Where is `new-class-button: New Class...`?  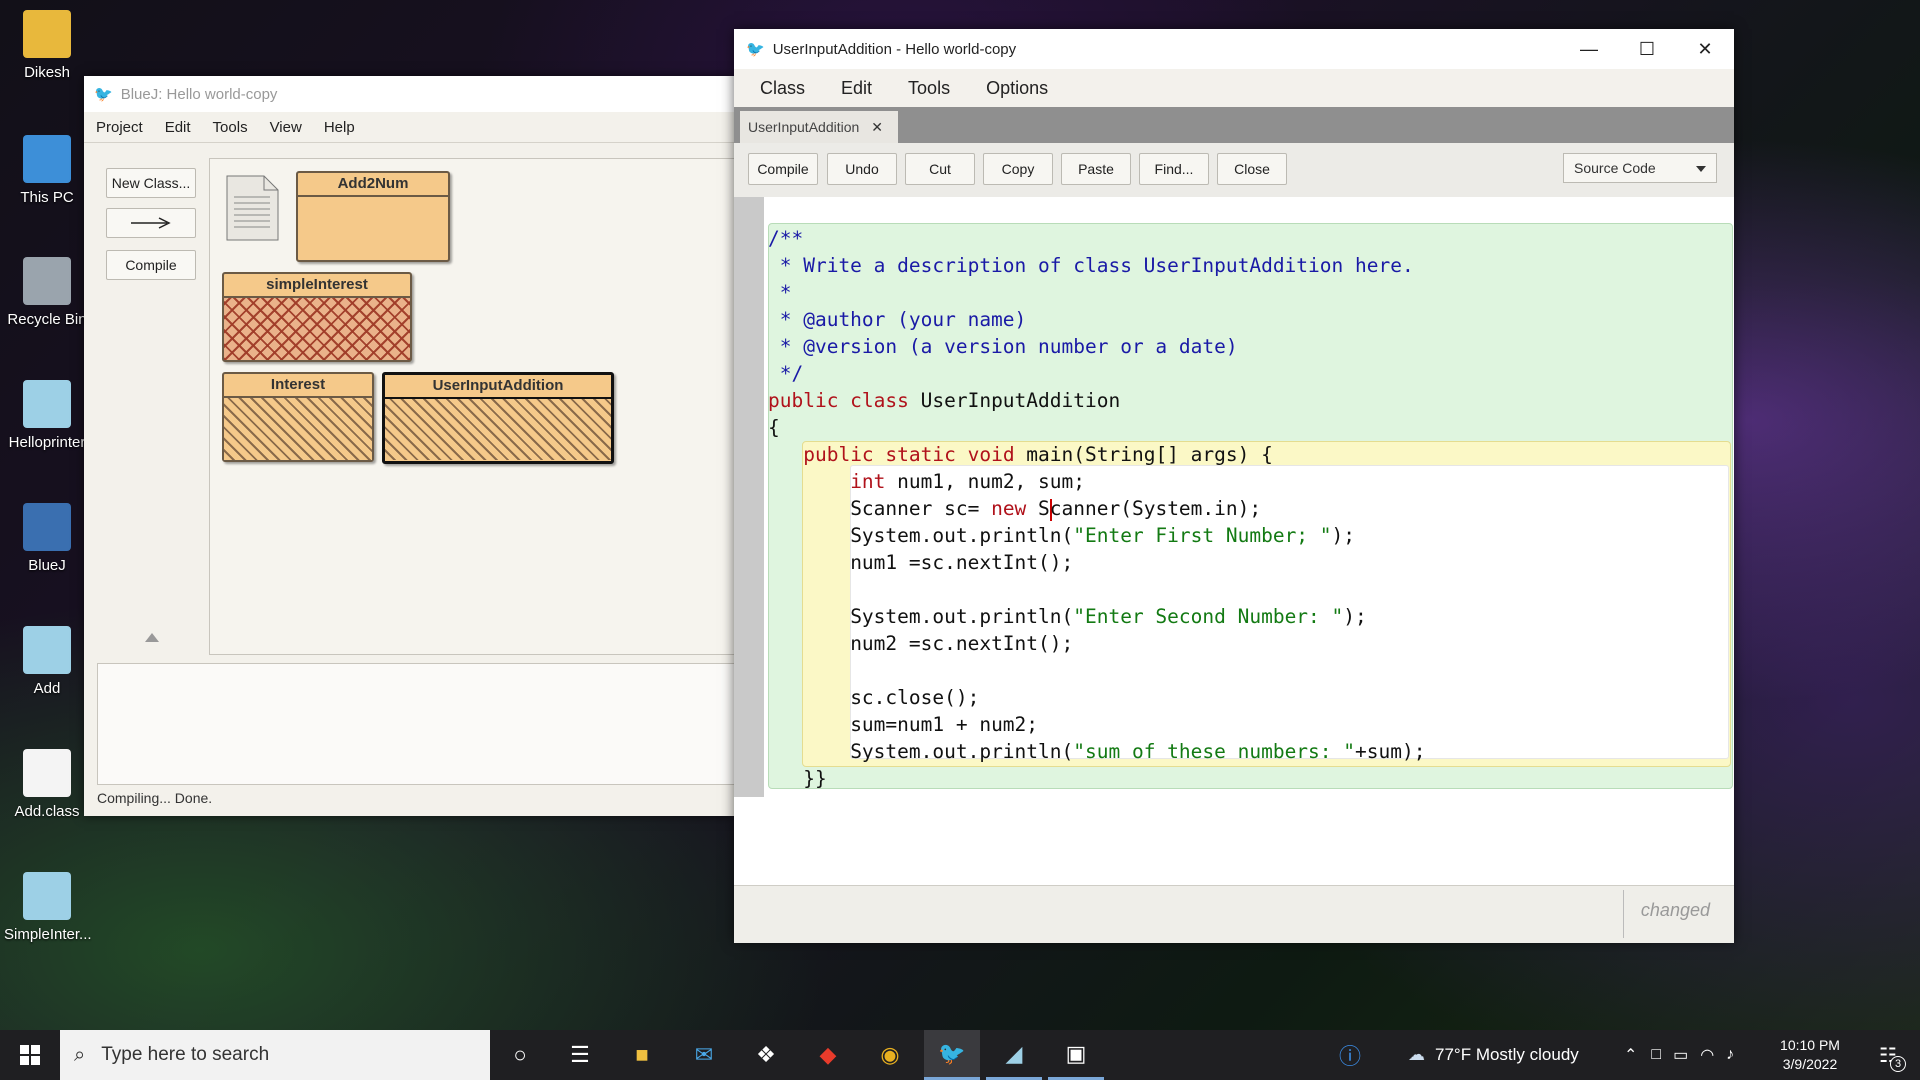 new-class-button: New Class... is located at coordinates (151, 183).